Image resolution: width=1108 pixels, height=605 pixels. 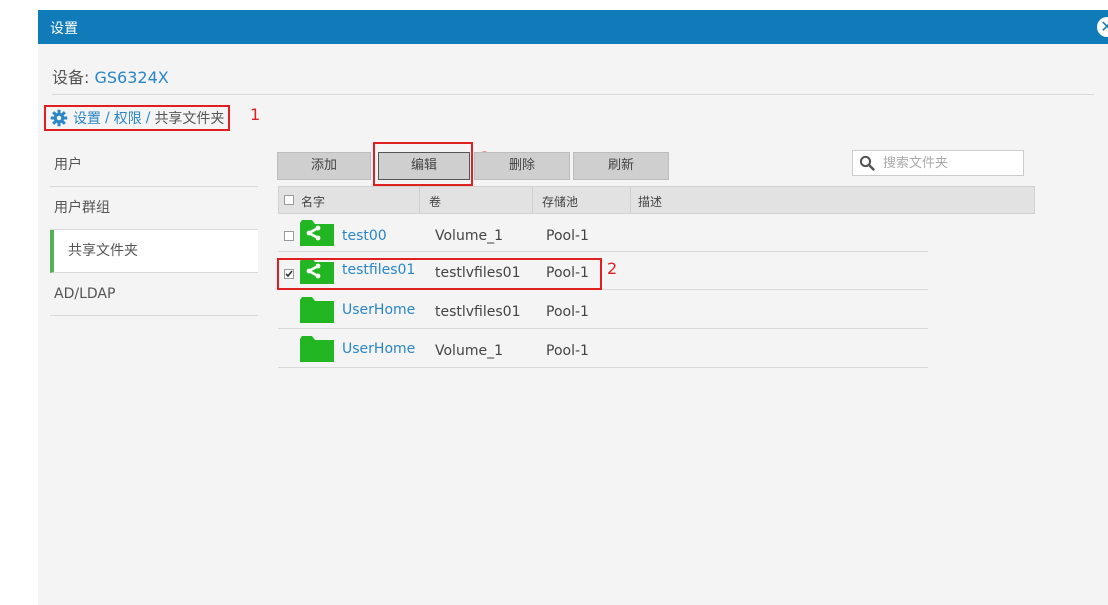 I want to click on delete-button: 删除, so click(x=522, y=166).